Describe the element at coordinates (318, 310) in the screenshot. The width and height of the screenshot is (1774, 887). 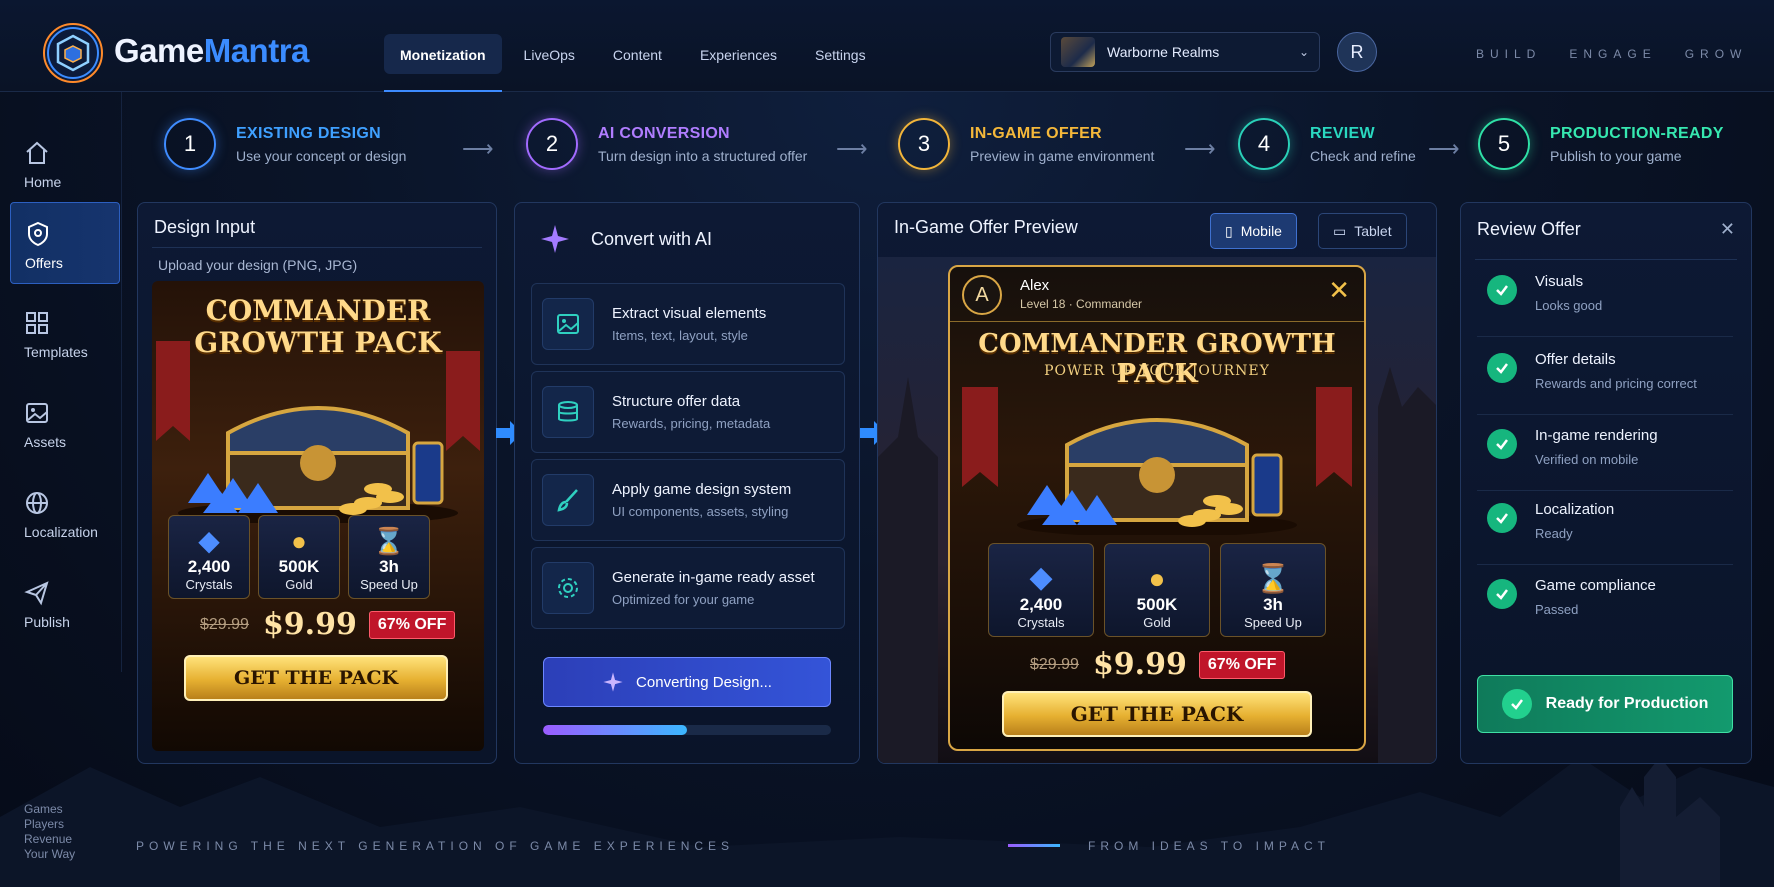
I see `offer-title-line-1: COMMANDER` at that location.